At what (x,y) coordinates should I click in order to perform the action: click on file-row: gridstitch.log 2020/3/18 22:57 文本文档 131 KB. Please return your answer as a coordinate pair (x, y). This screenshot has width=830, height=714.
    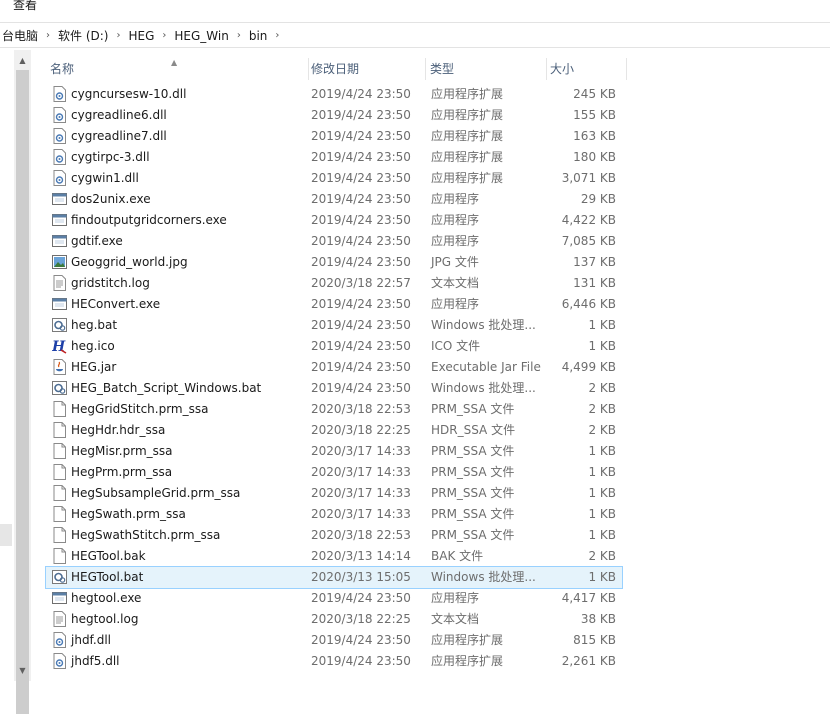
    Looking at the image, I should click on (334, 283).